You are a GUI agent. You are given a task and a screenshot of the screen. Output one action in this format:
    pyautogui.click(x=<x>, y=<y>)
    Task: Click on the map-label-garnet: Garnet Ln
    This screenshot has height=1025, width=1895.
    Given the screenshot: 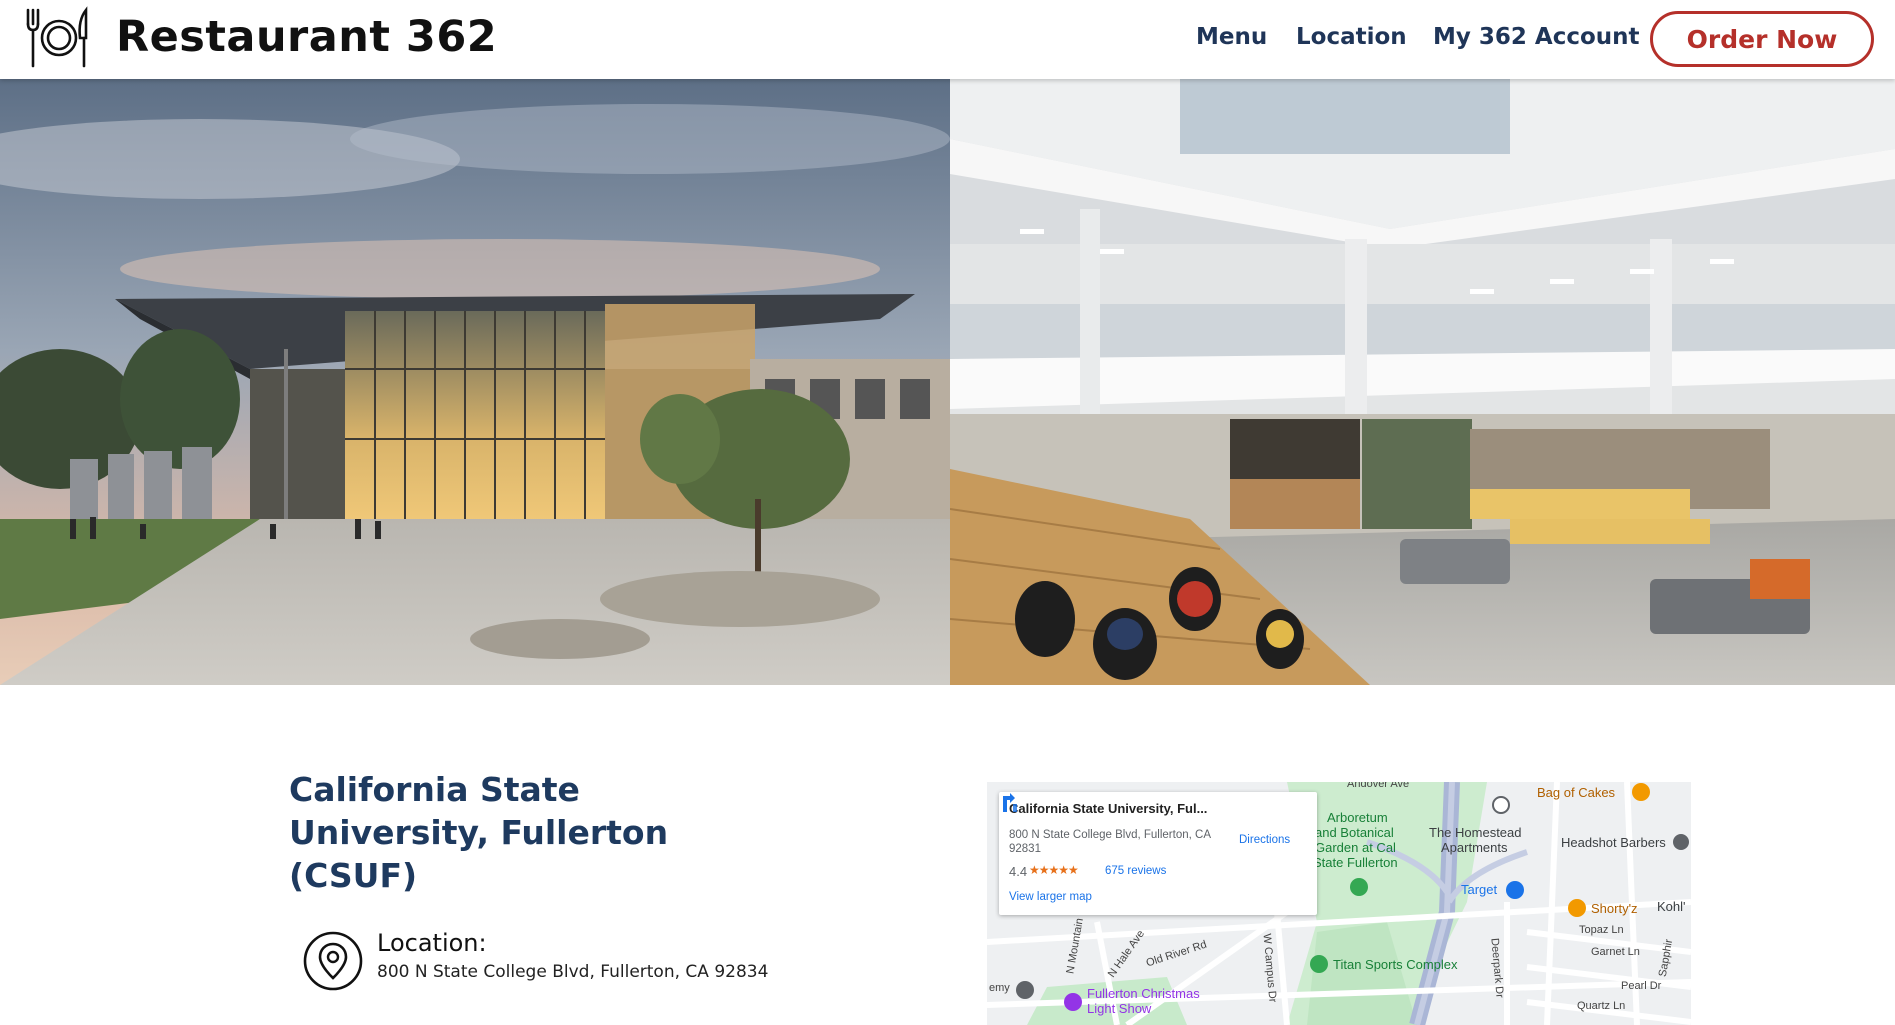 What is the action you would take?
    pyautogui.click(x=1615, y=952)
    